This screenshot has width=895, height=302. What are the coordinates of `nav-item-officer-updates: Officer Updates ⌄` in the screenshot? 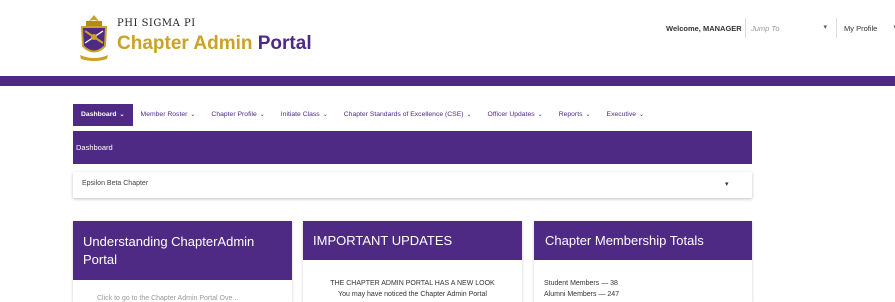 It's located at (515, 115).